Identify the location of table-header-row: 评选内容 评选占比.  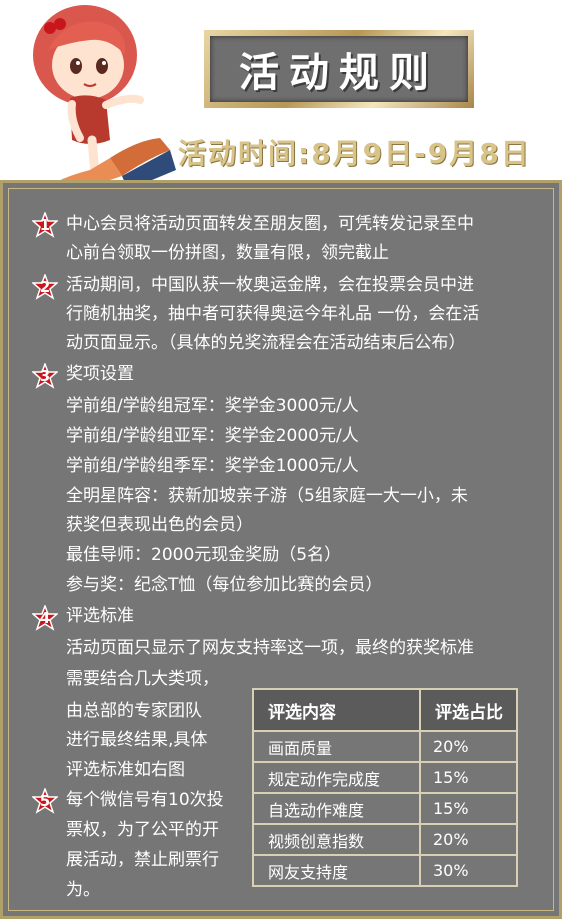
(385, 710).